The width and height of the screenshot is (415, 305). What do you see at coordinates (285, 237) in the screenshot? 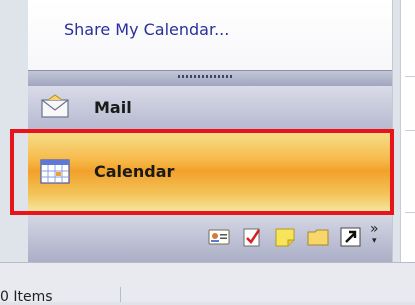
I see `notes-icon` at bounding box center [285, 237].